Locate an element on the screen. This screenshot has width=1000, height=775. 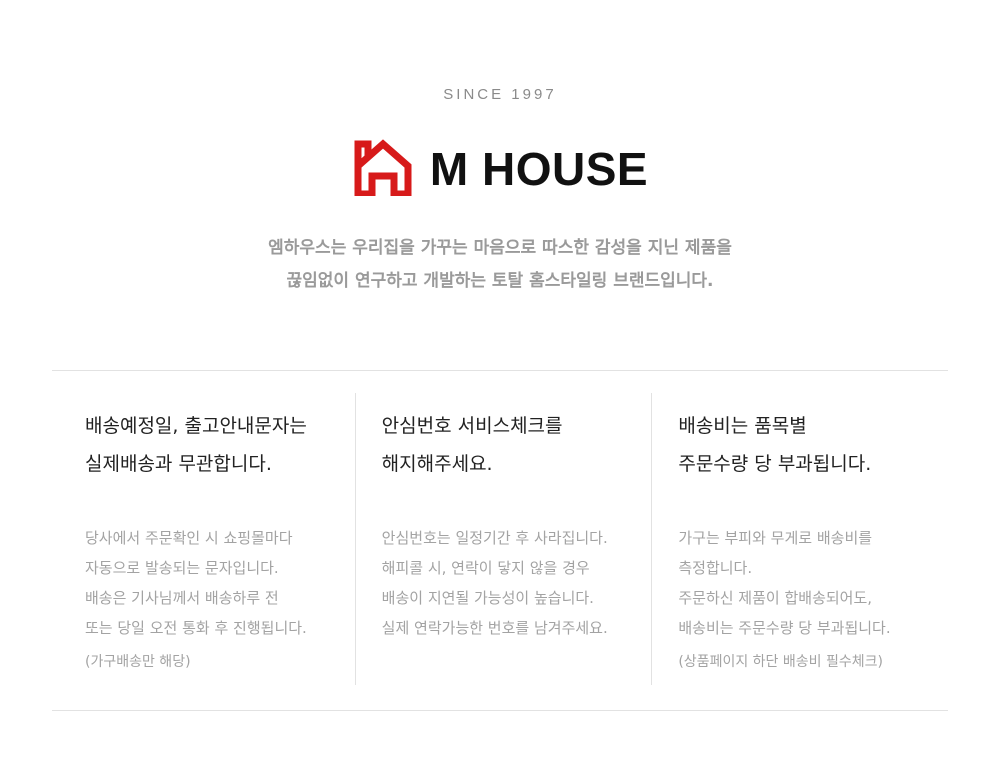
info-body-line: 측정합니다. is located at coordinates (715, 568).